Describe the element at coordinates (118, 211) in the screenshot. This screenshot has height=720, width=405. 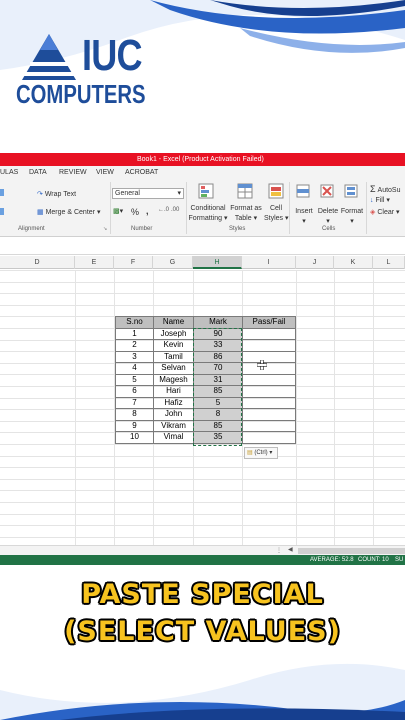
I see `accounting-format-button: ▩▾` at that location.